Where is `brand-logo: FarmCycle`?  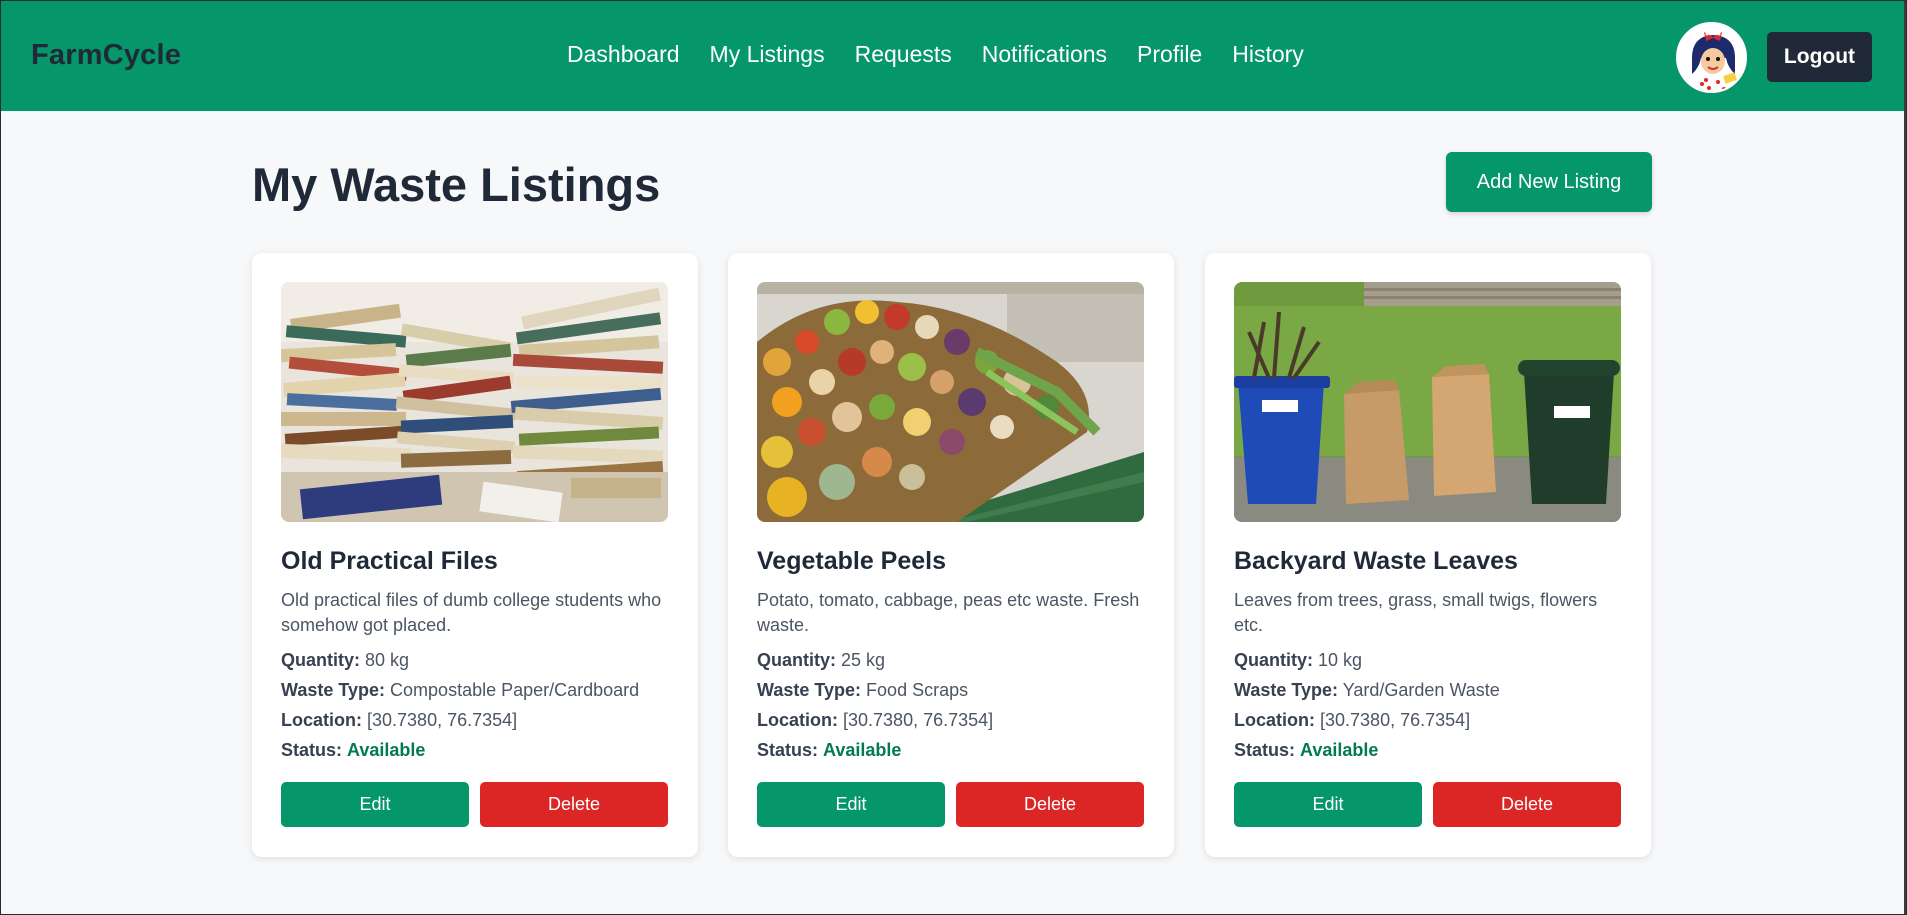 brand-logo: FarmCycle is located at coordinates (106, 55).